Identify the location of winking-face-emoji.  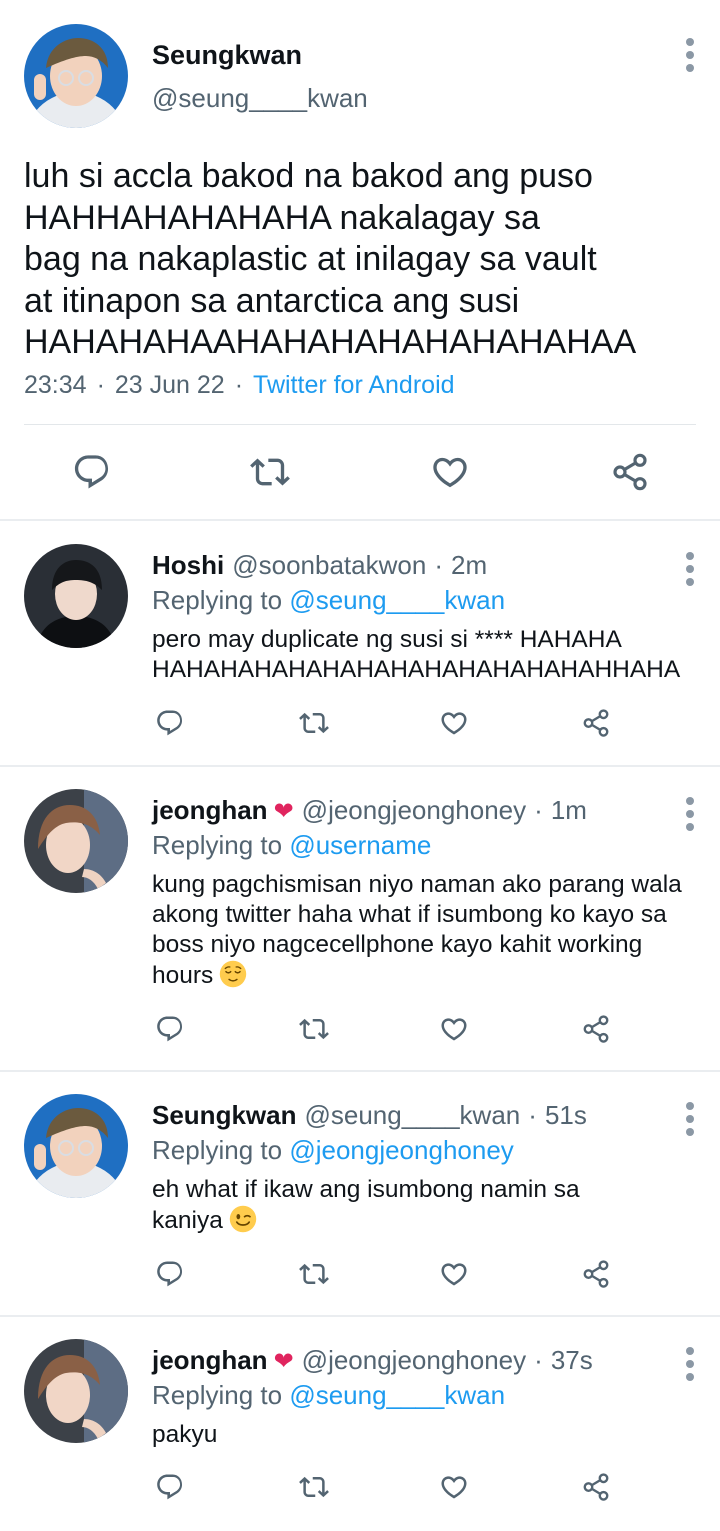
(243, 1219).